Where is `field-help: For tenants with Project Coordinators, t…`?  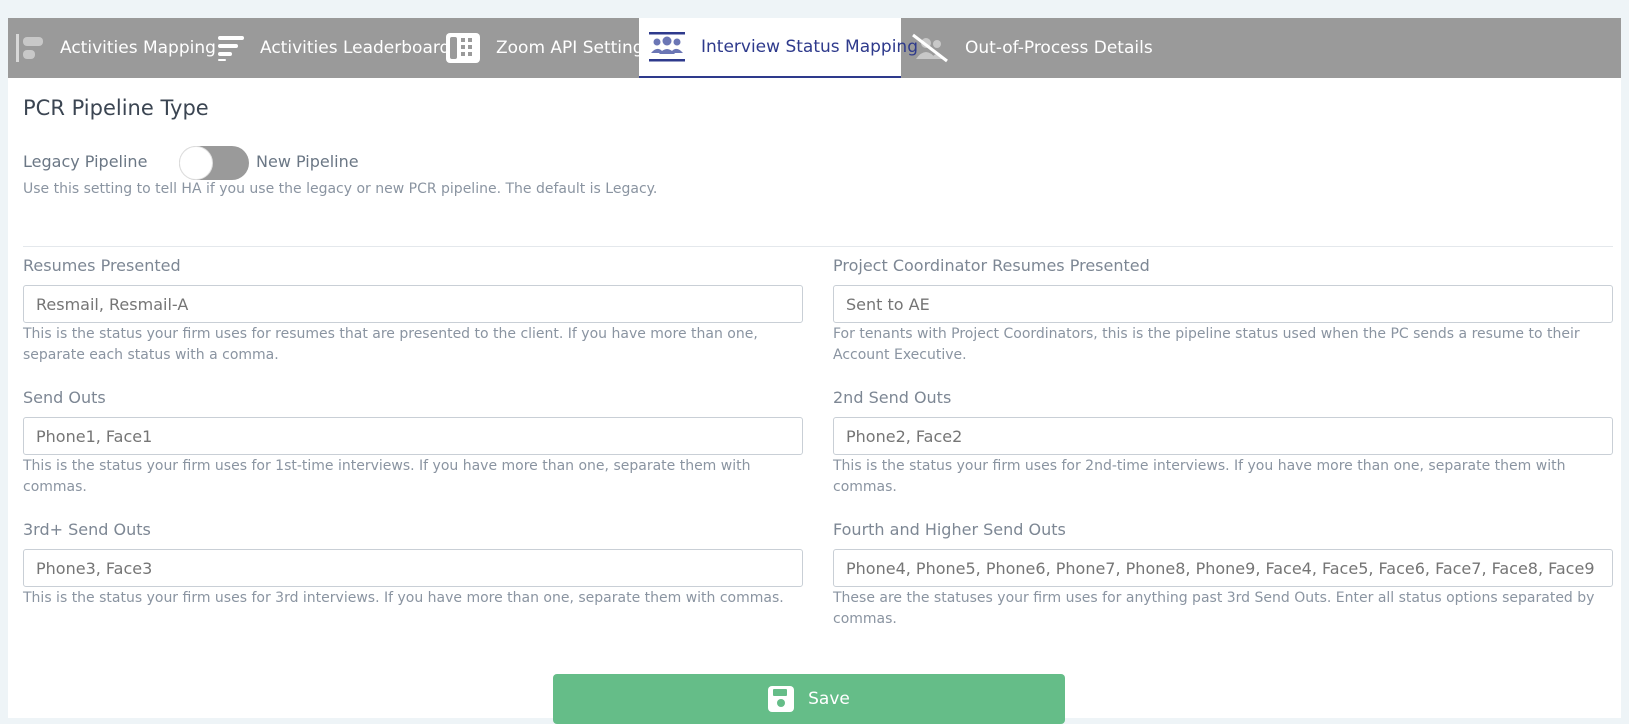 field-help: For tenants with Project Coordinators, t… is located at coordinates (1206, 344).